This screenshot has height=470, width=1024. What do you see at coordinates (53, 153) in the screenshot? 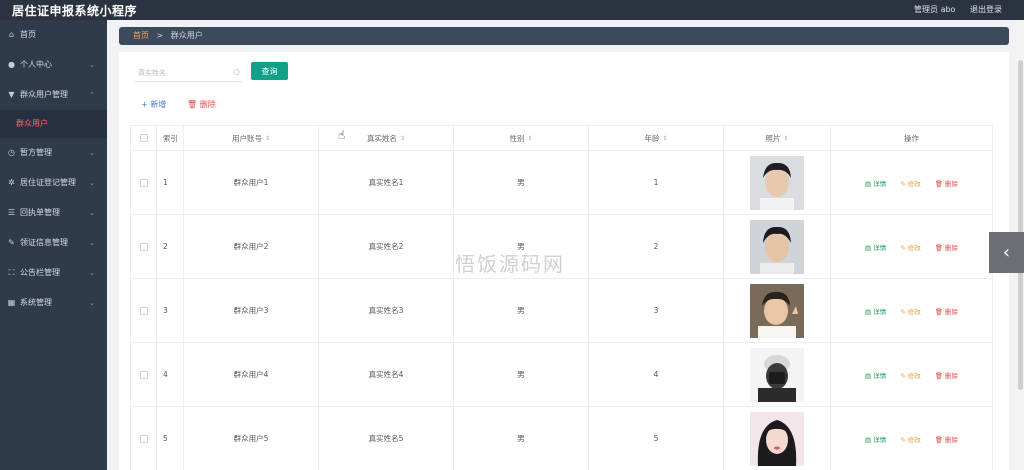
I see `sidebar-item-temp: ◷ 暂方管理 ⌄` at bounding box center [53, 153].